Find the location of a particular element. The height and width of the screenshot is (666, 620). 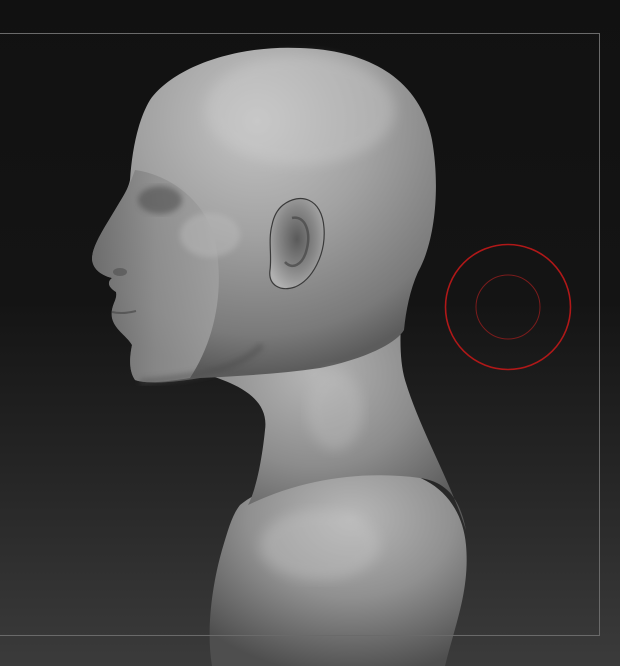

nostril-shadow is located at coordinates (120, 272).